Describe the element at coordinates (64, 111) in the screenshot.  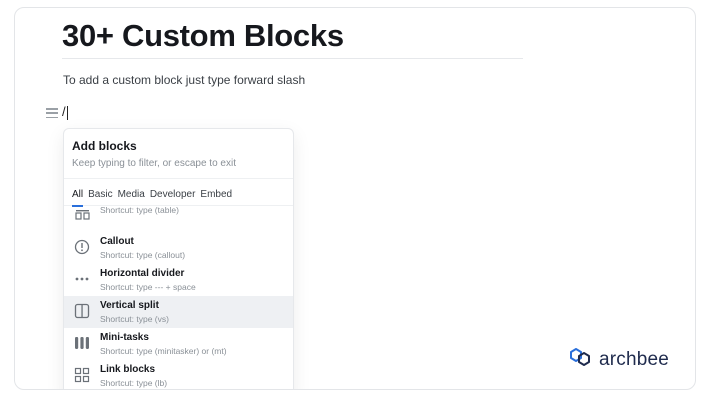
I see `slash-command-text: /` at that location.